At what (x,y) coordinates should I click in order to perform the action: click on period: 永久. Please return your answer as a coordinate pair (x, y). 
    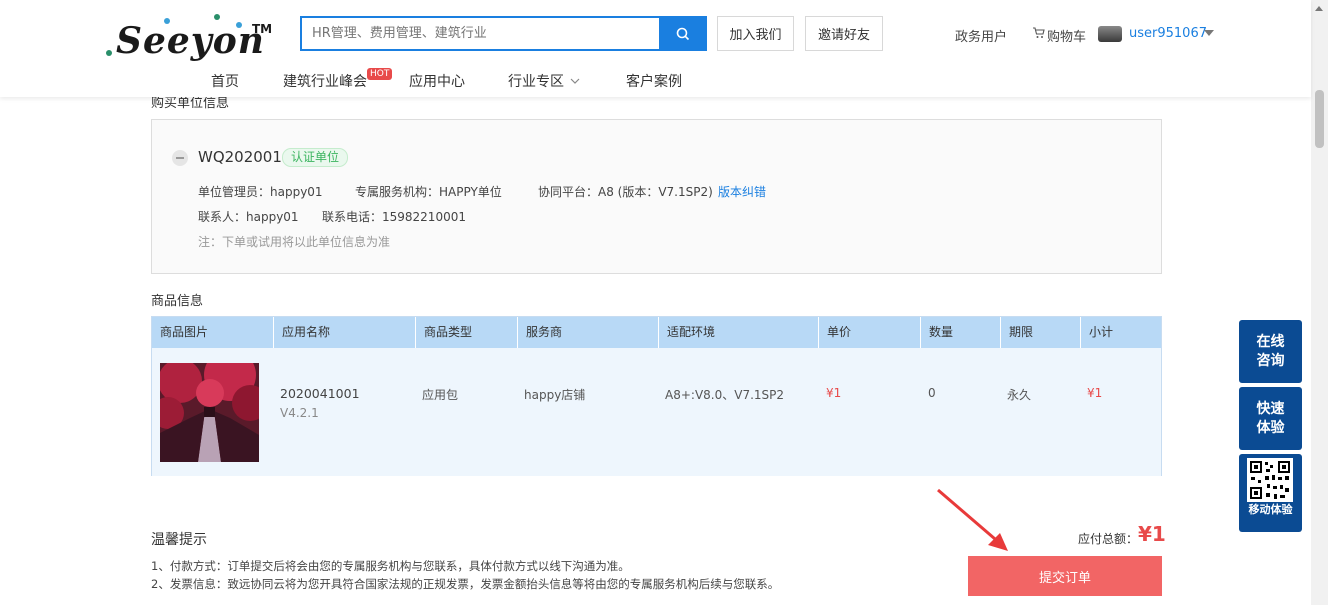
    Looking at the image, I should click on (1019, 395).